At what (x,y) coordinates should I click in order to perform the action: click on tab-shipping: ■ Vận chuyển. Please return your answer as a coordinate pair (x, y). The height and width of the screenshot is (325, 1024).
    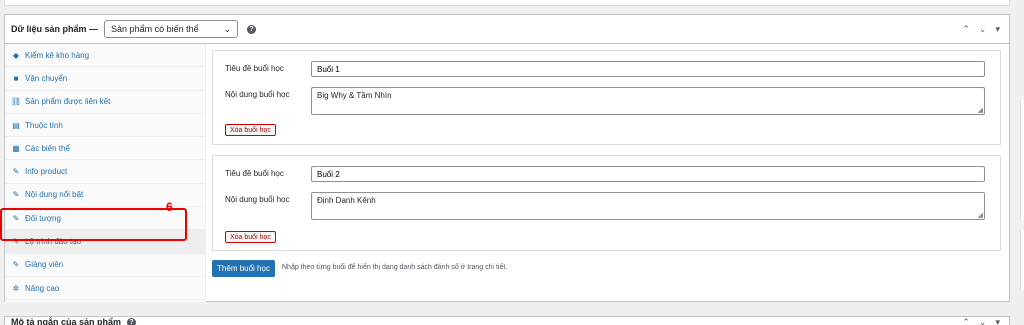
    Looking at the image, I should click on (105, 79).